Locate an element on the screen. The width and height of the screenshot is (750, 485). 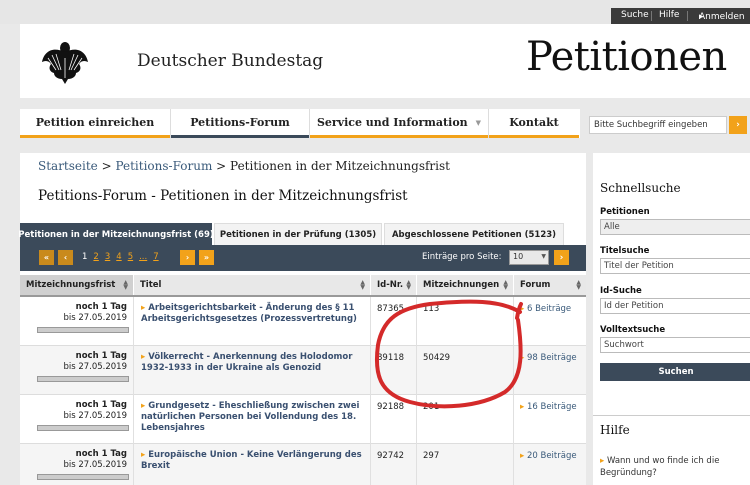
site-search-input: Bitte Suchbegriff eingeben is located at coordinates (658, 125).